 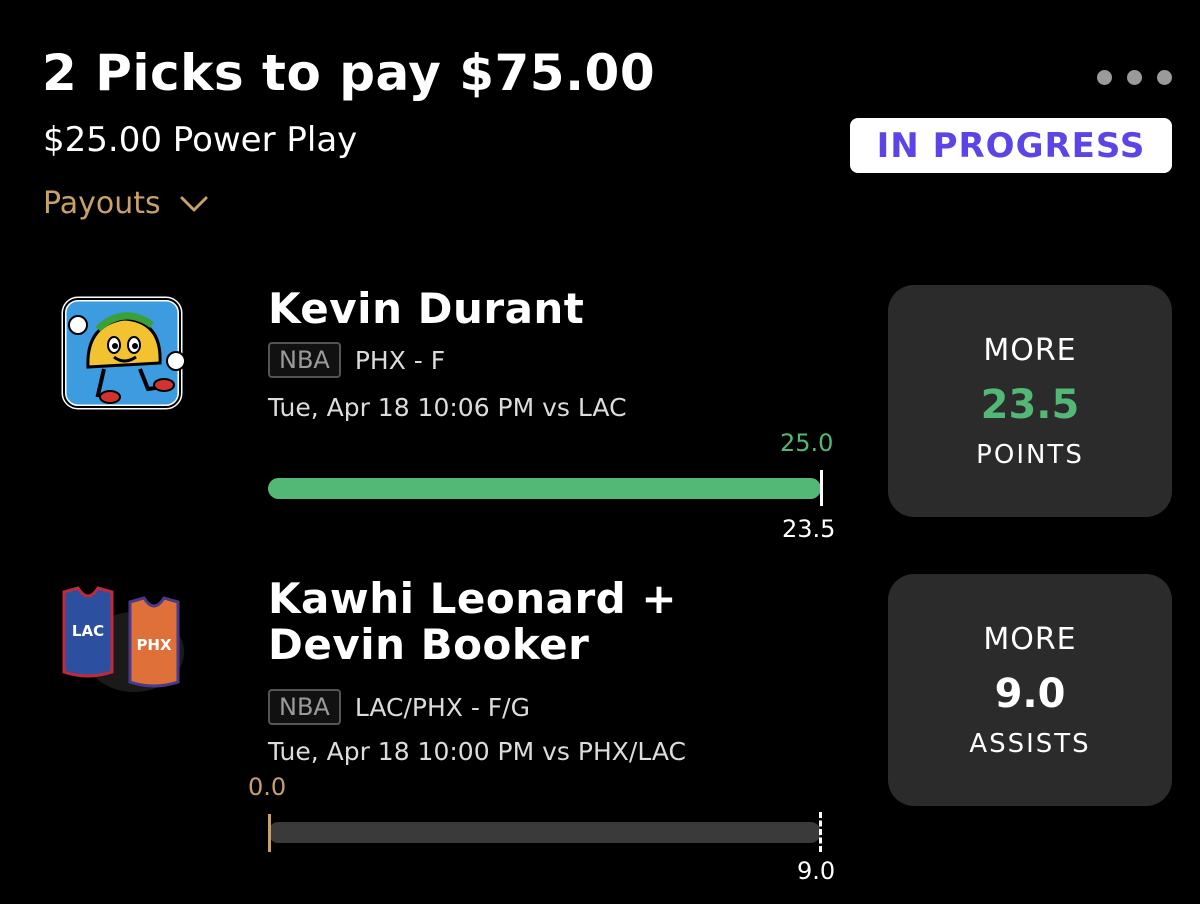 I want to click on game-time: Tue, Apr 18 10:00 PM vs PHX/LAC, so click(x=477, y=751).